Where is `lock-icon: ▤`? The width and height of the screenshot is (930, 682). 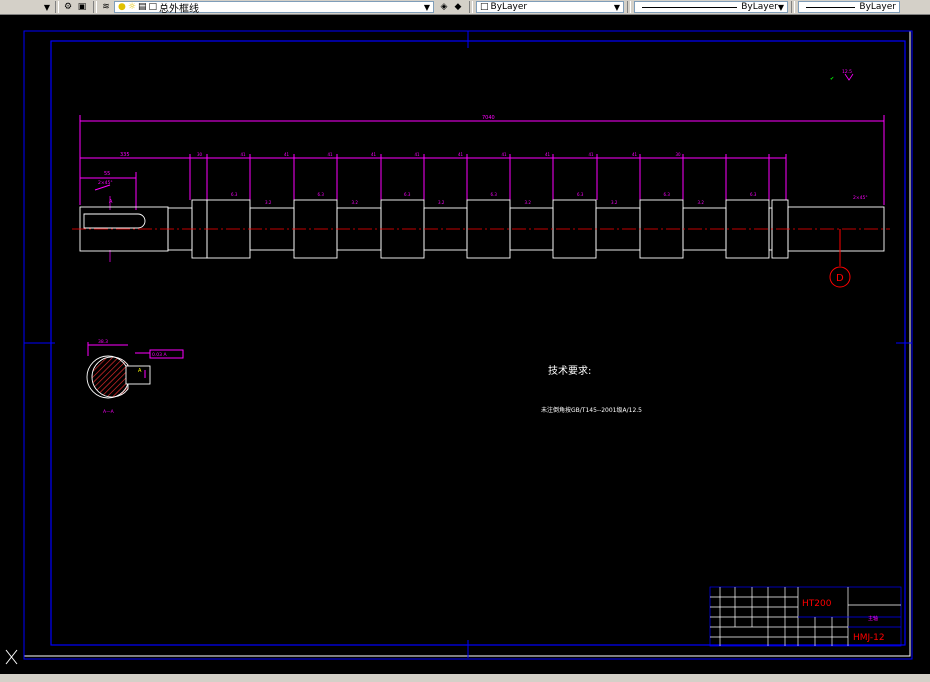
lock-icon: ▤ is located at coordinates (142, 7).